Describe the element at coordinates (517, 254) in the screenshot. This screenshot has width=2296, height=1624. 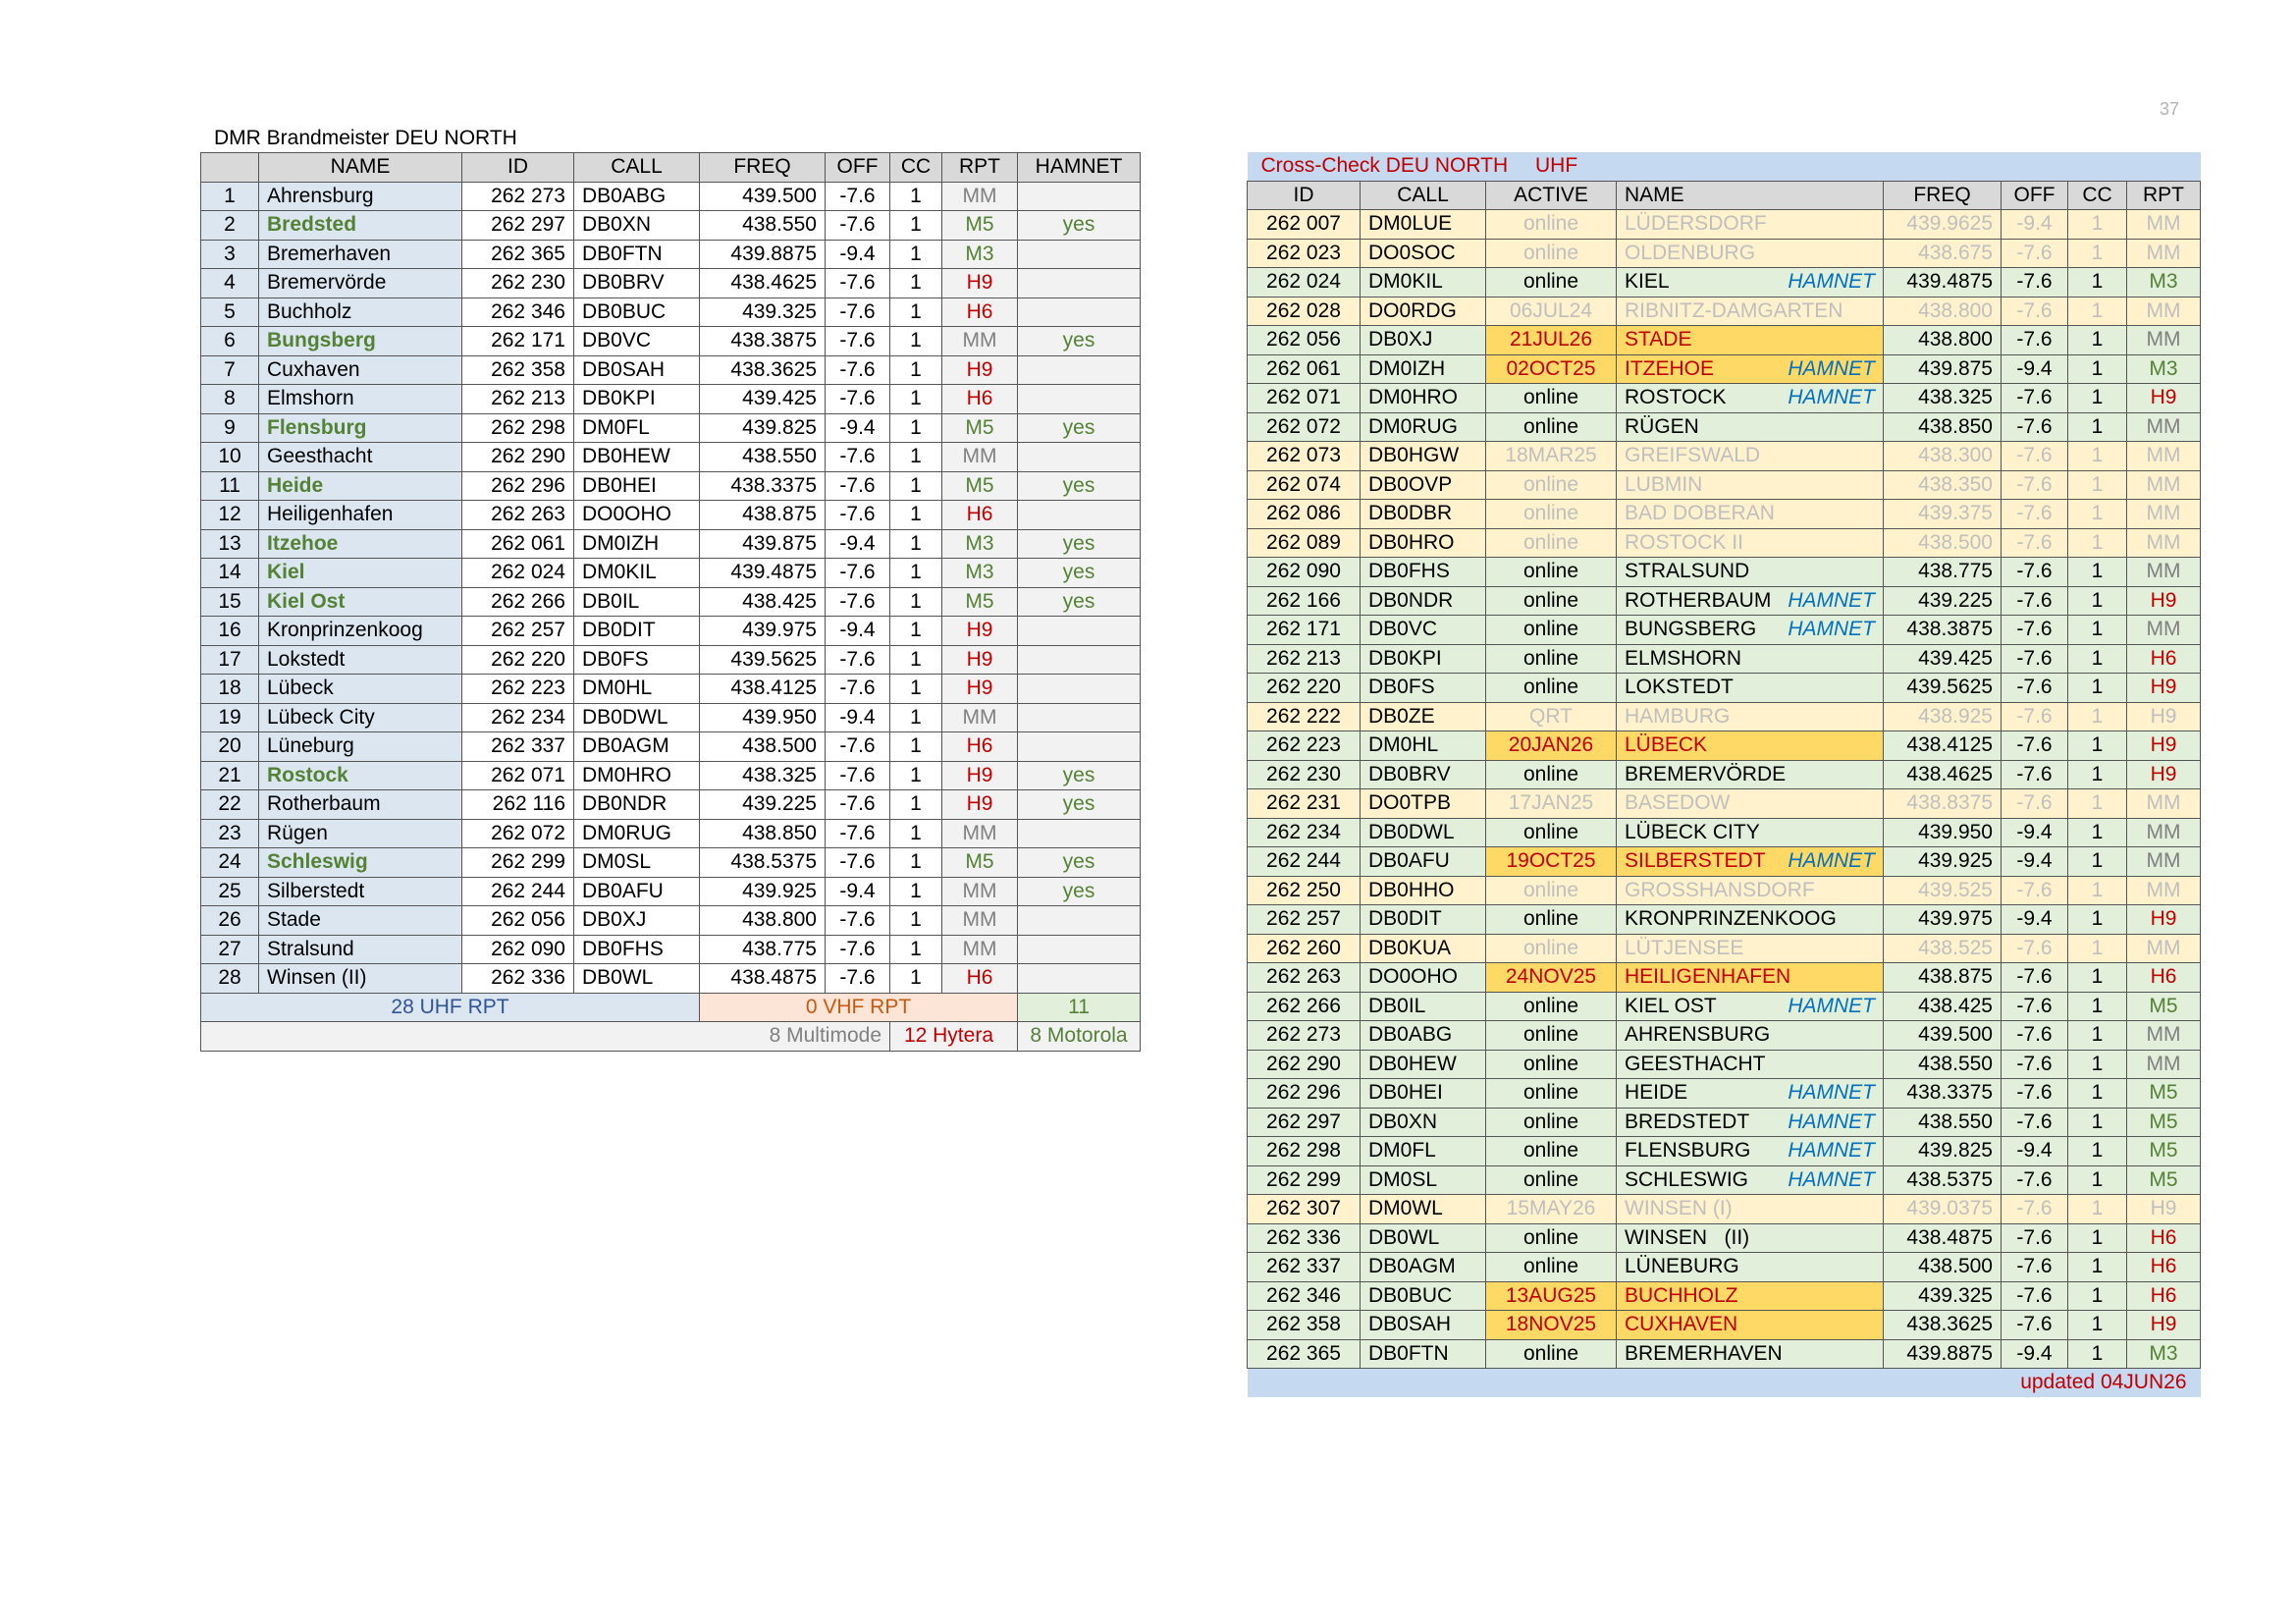
I see `repeater-id: 262 365` at that location.